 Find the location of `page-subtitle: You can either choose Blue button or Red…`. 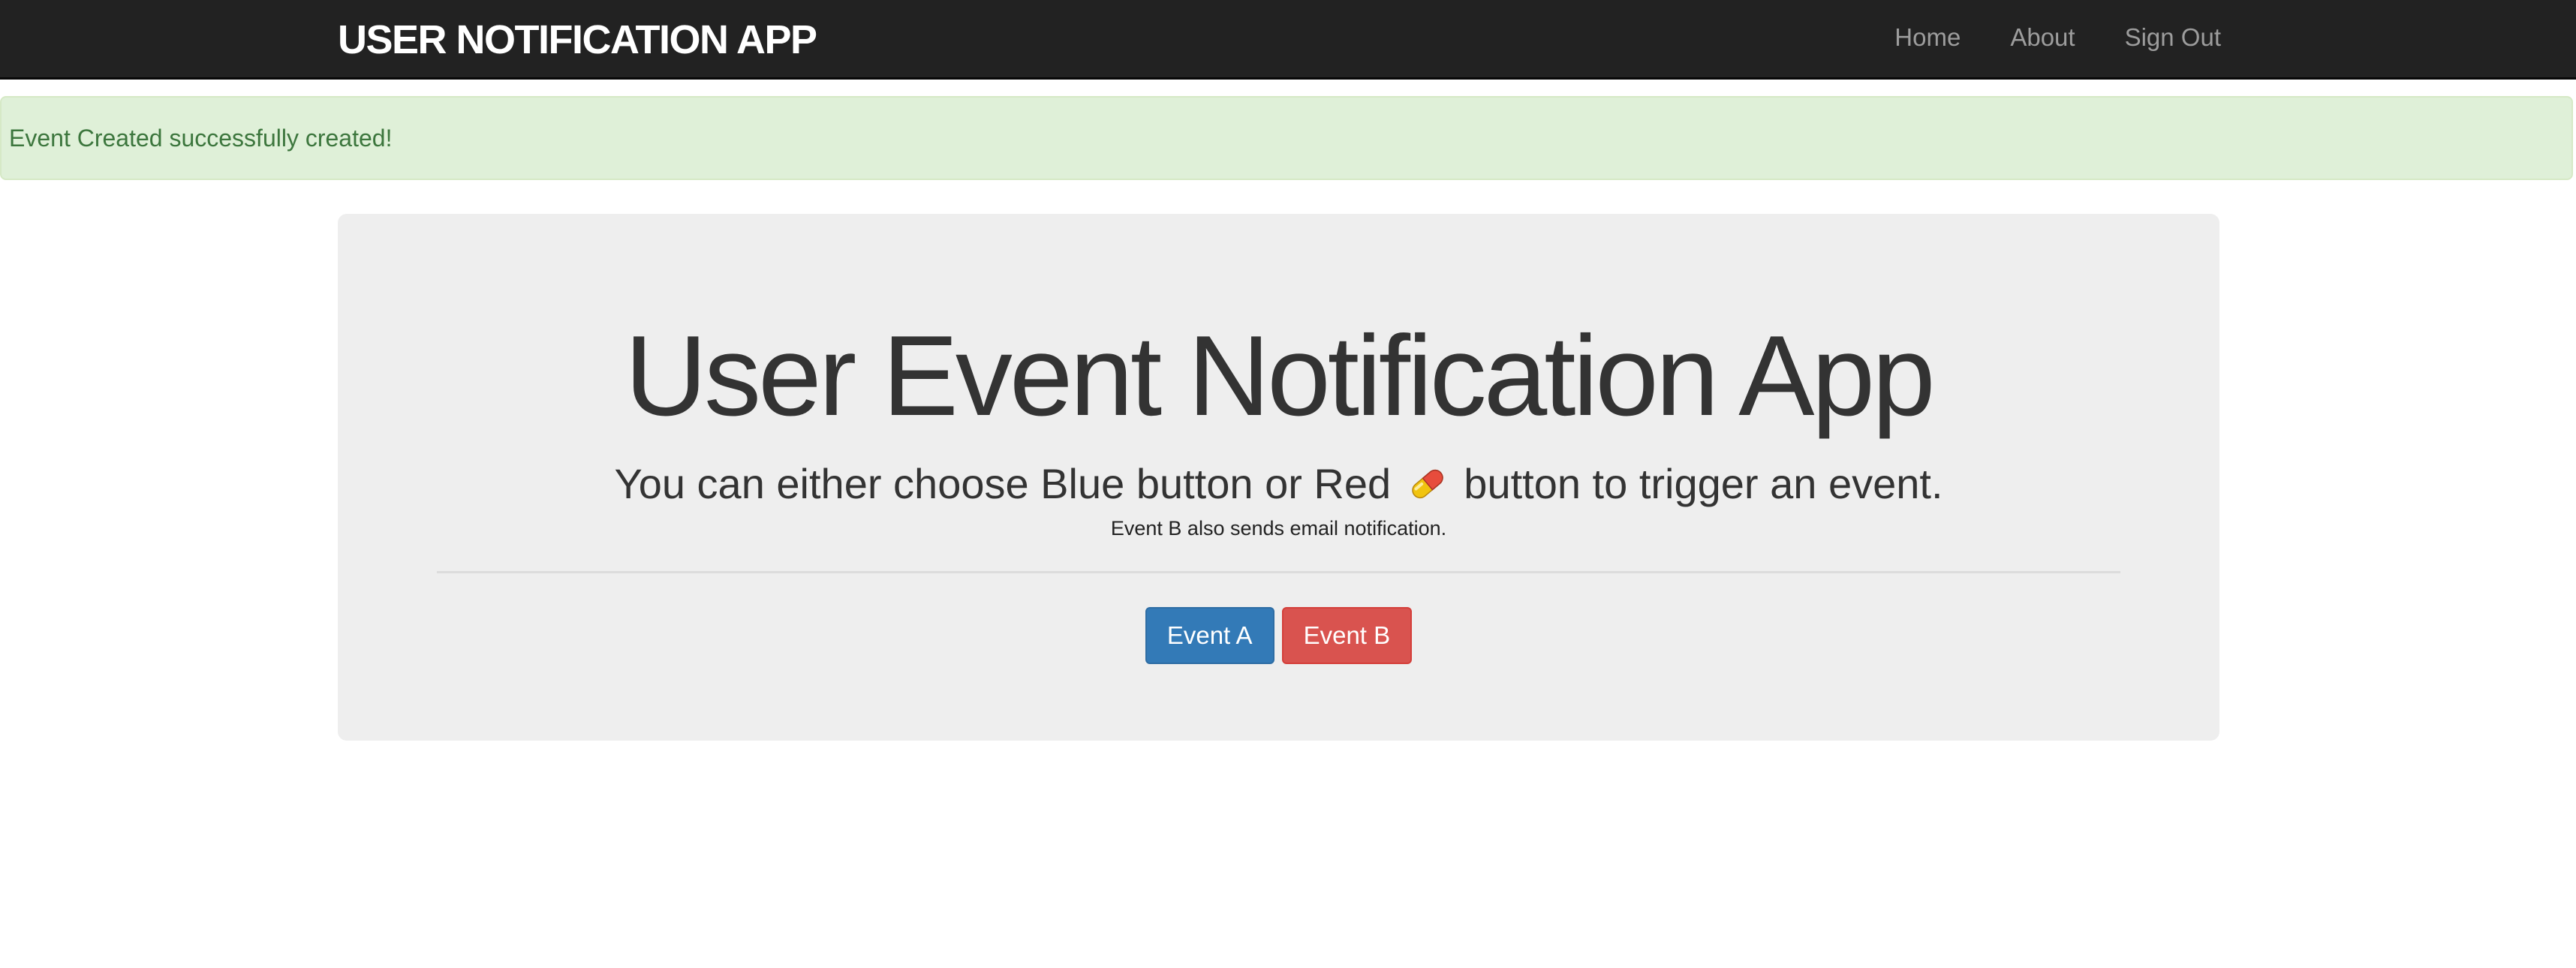

page-subtitle: You can either choose Blue button or Red… is located at coordinates (1278, 484).